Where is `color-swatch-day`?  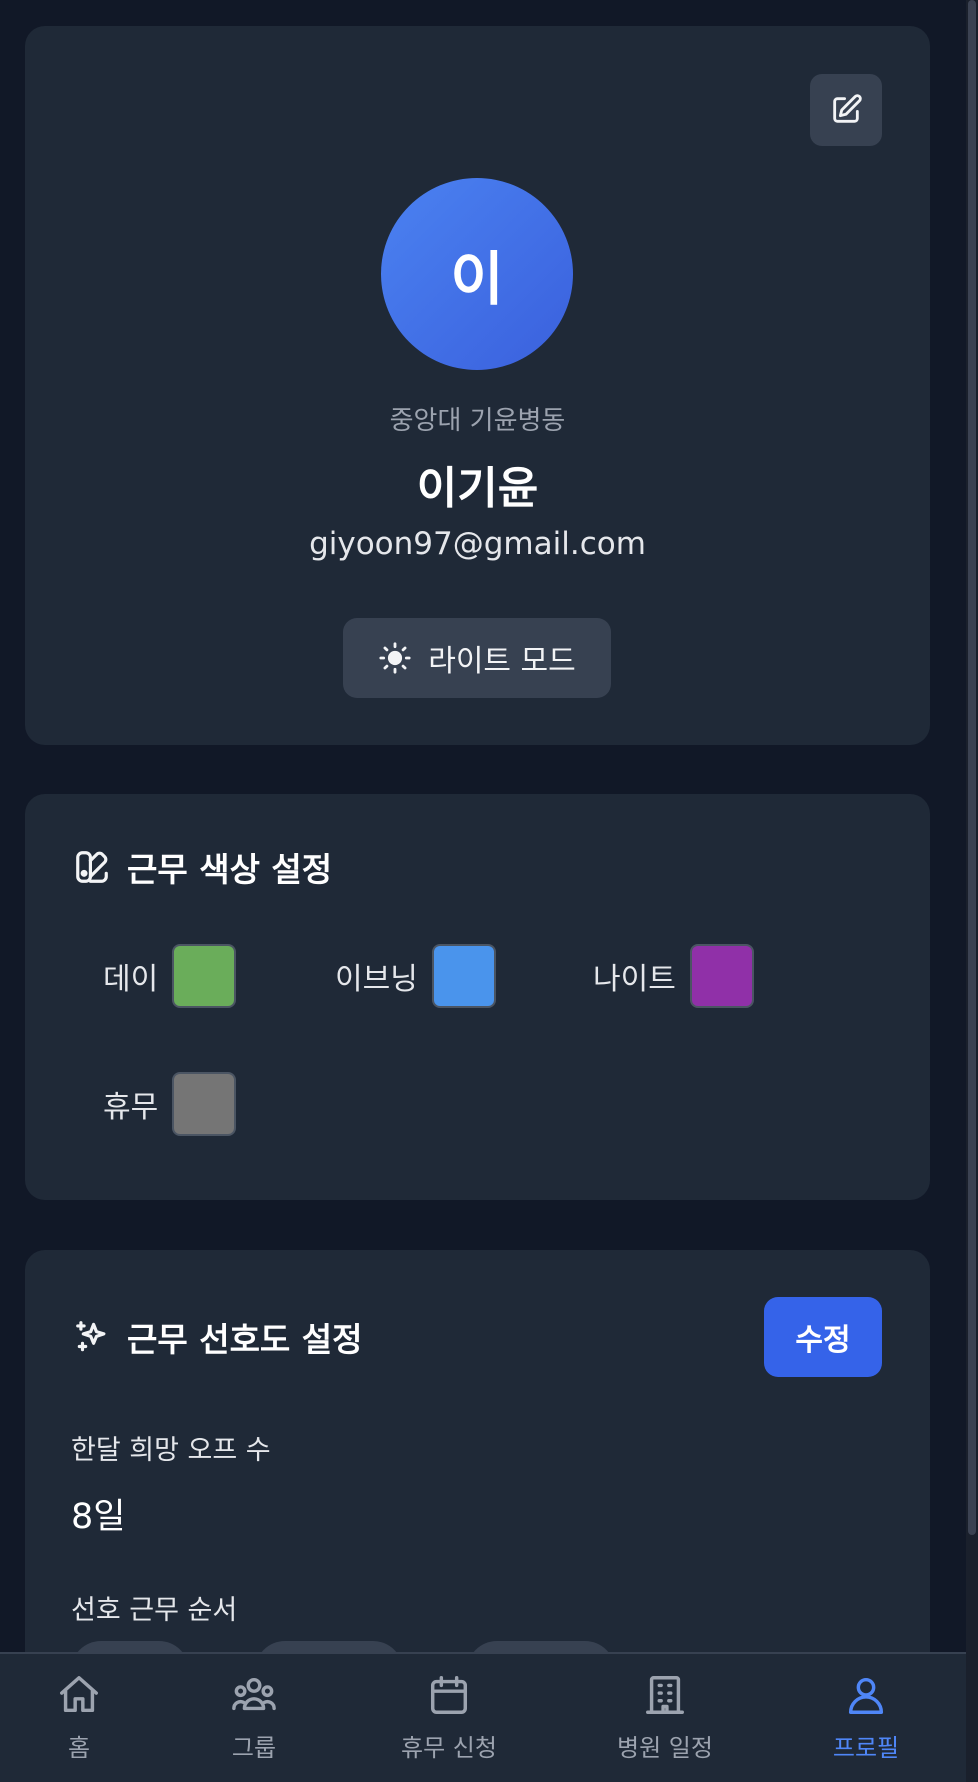 color-swatch-day is located at coordinates (204, 976).